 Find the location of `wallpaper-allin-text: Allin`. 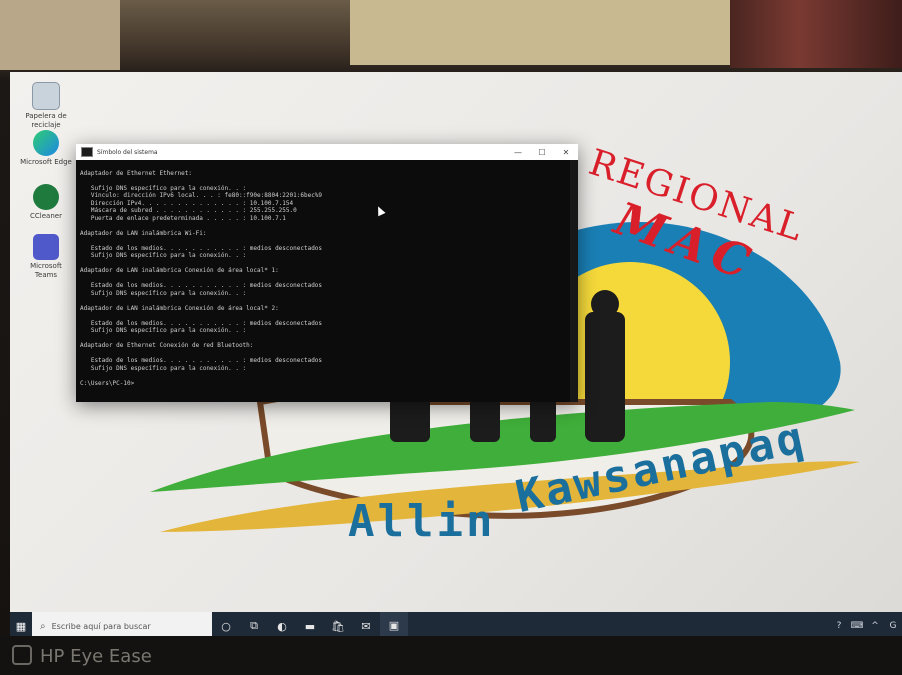

wallpaper-allin-text: Allin is located at coordinates (422, 521).